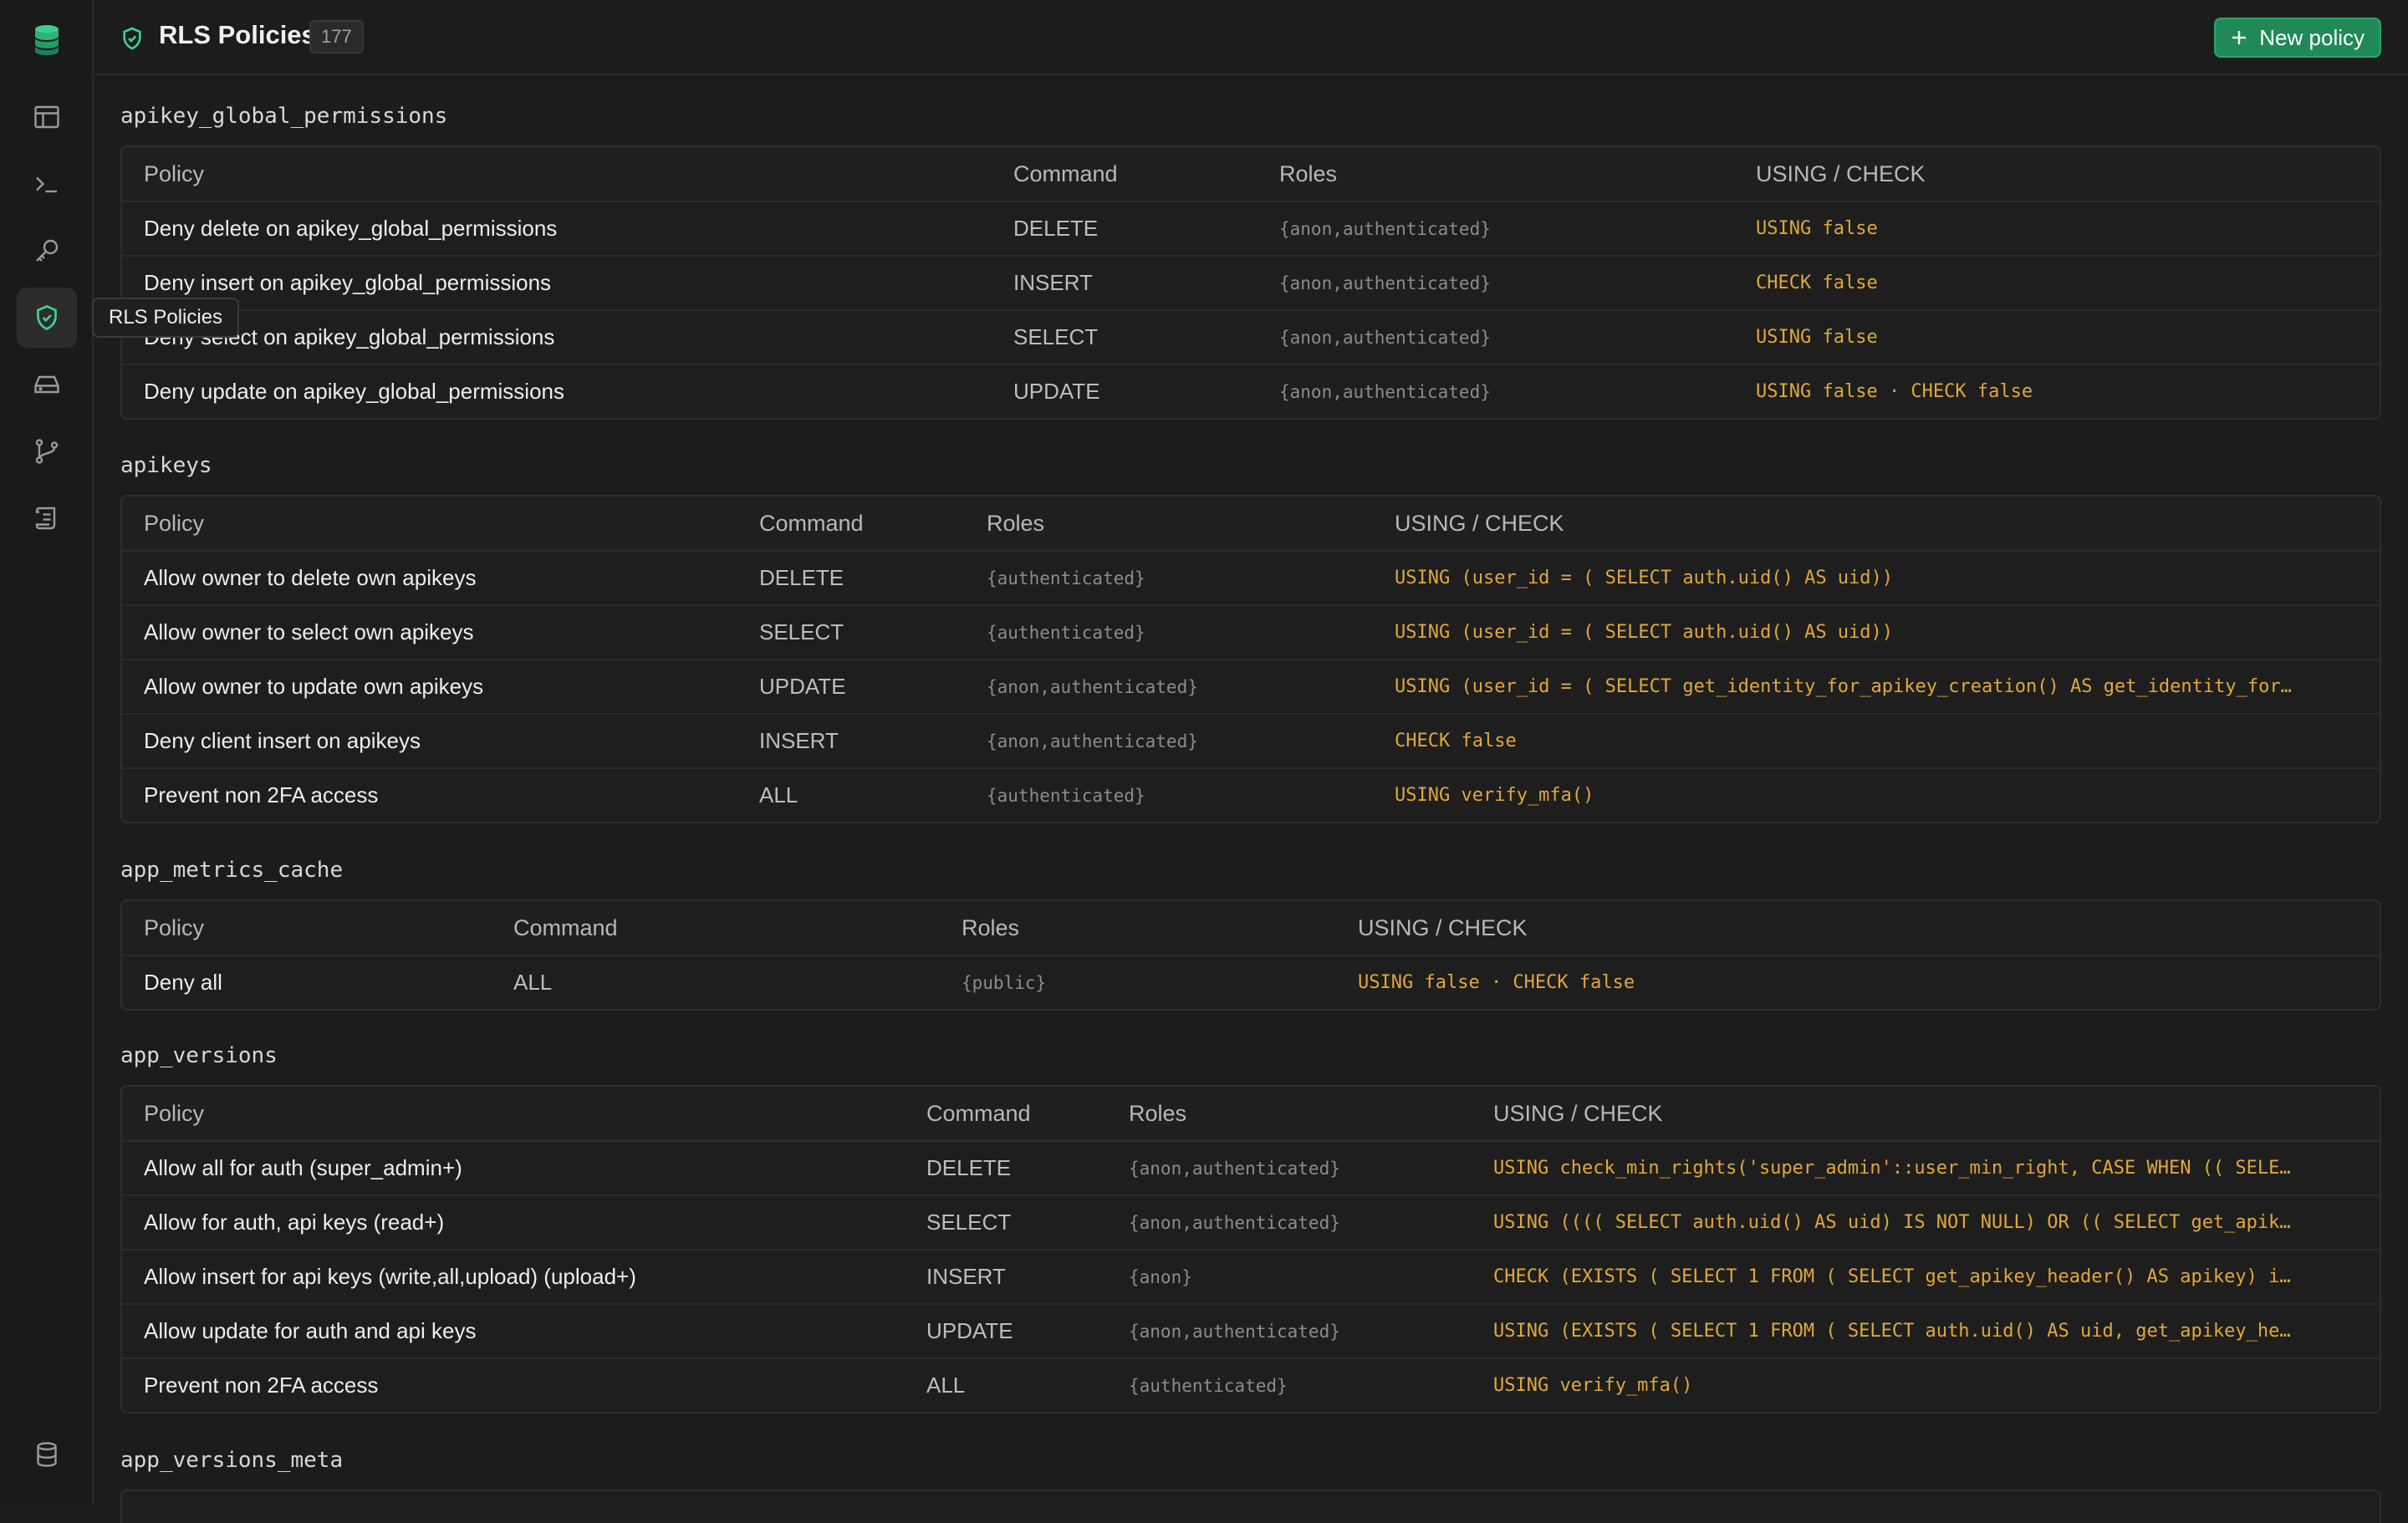 The width and height of the screenshot is (2408, 1523). I want to click on table-name-heading: app_metrics_cache, so click(232, 870).